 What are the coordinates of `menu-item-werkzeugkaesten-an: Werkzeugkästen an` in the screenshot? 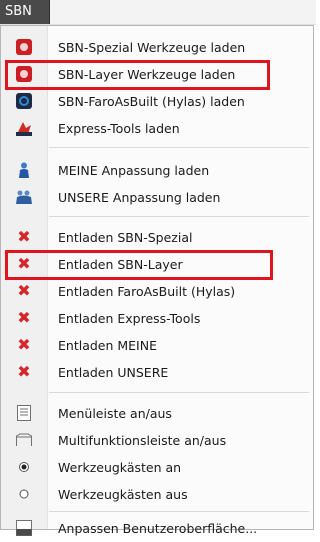 It's located at (157, 467).